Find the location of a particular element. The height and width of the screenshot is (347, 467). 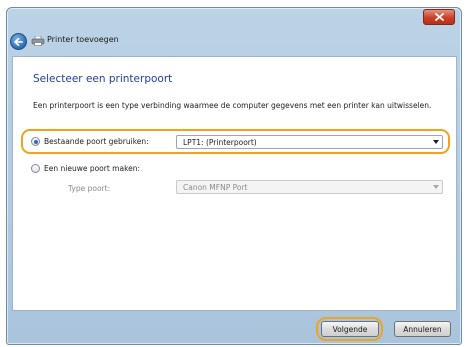

close-icon is located at coordinates (439, 17).